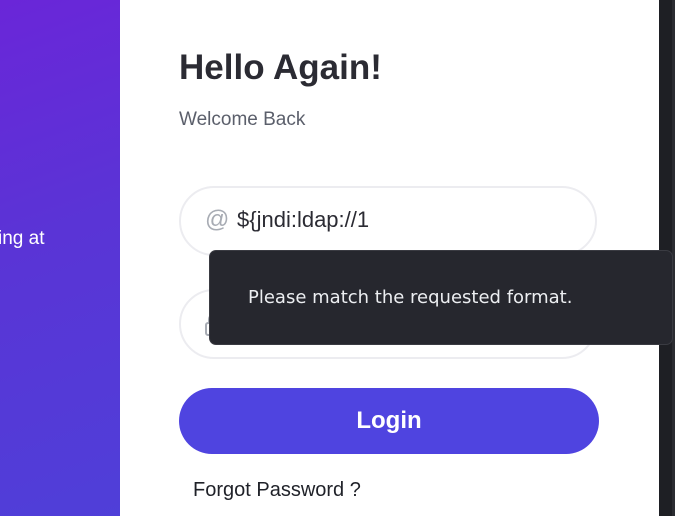 The image size is (675, 516). I want to click on page-title: Hello Again!, so click(280, 67).